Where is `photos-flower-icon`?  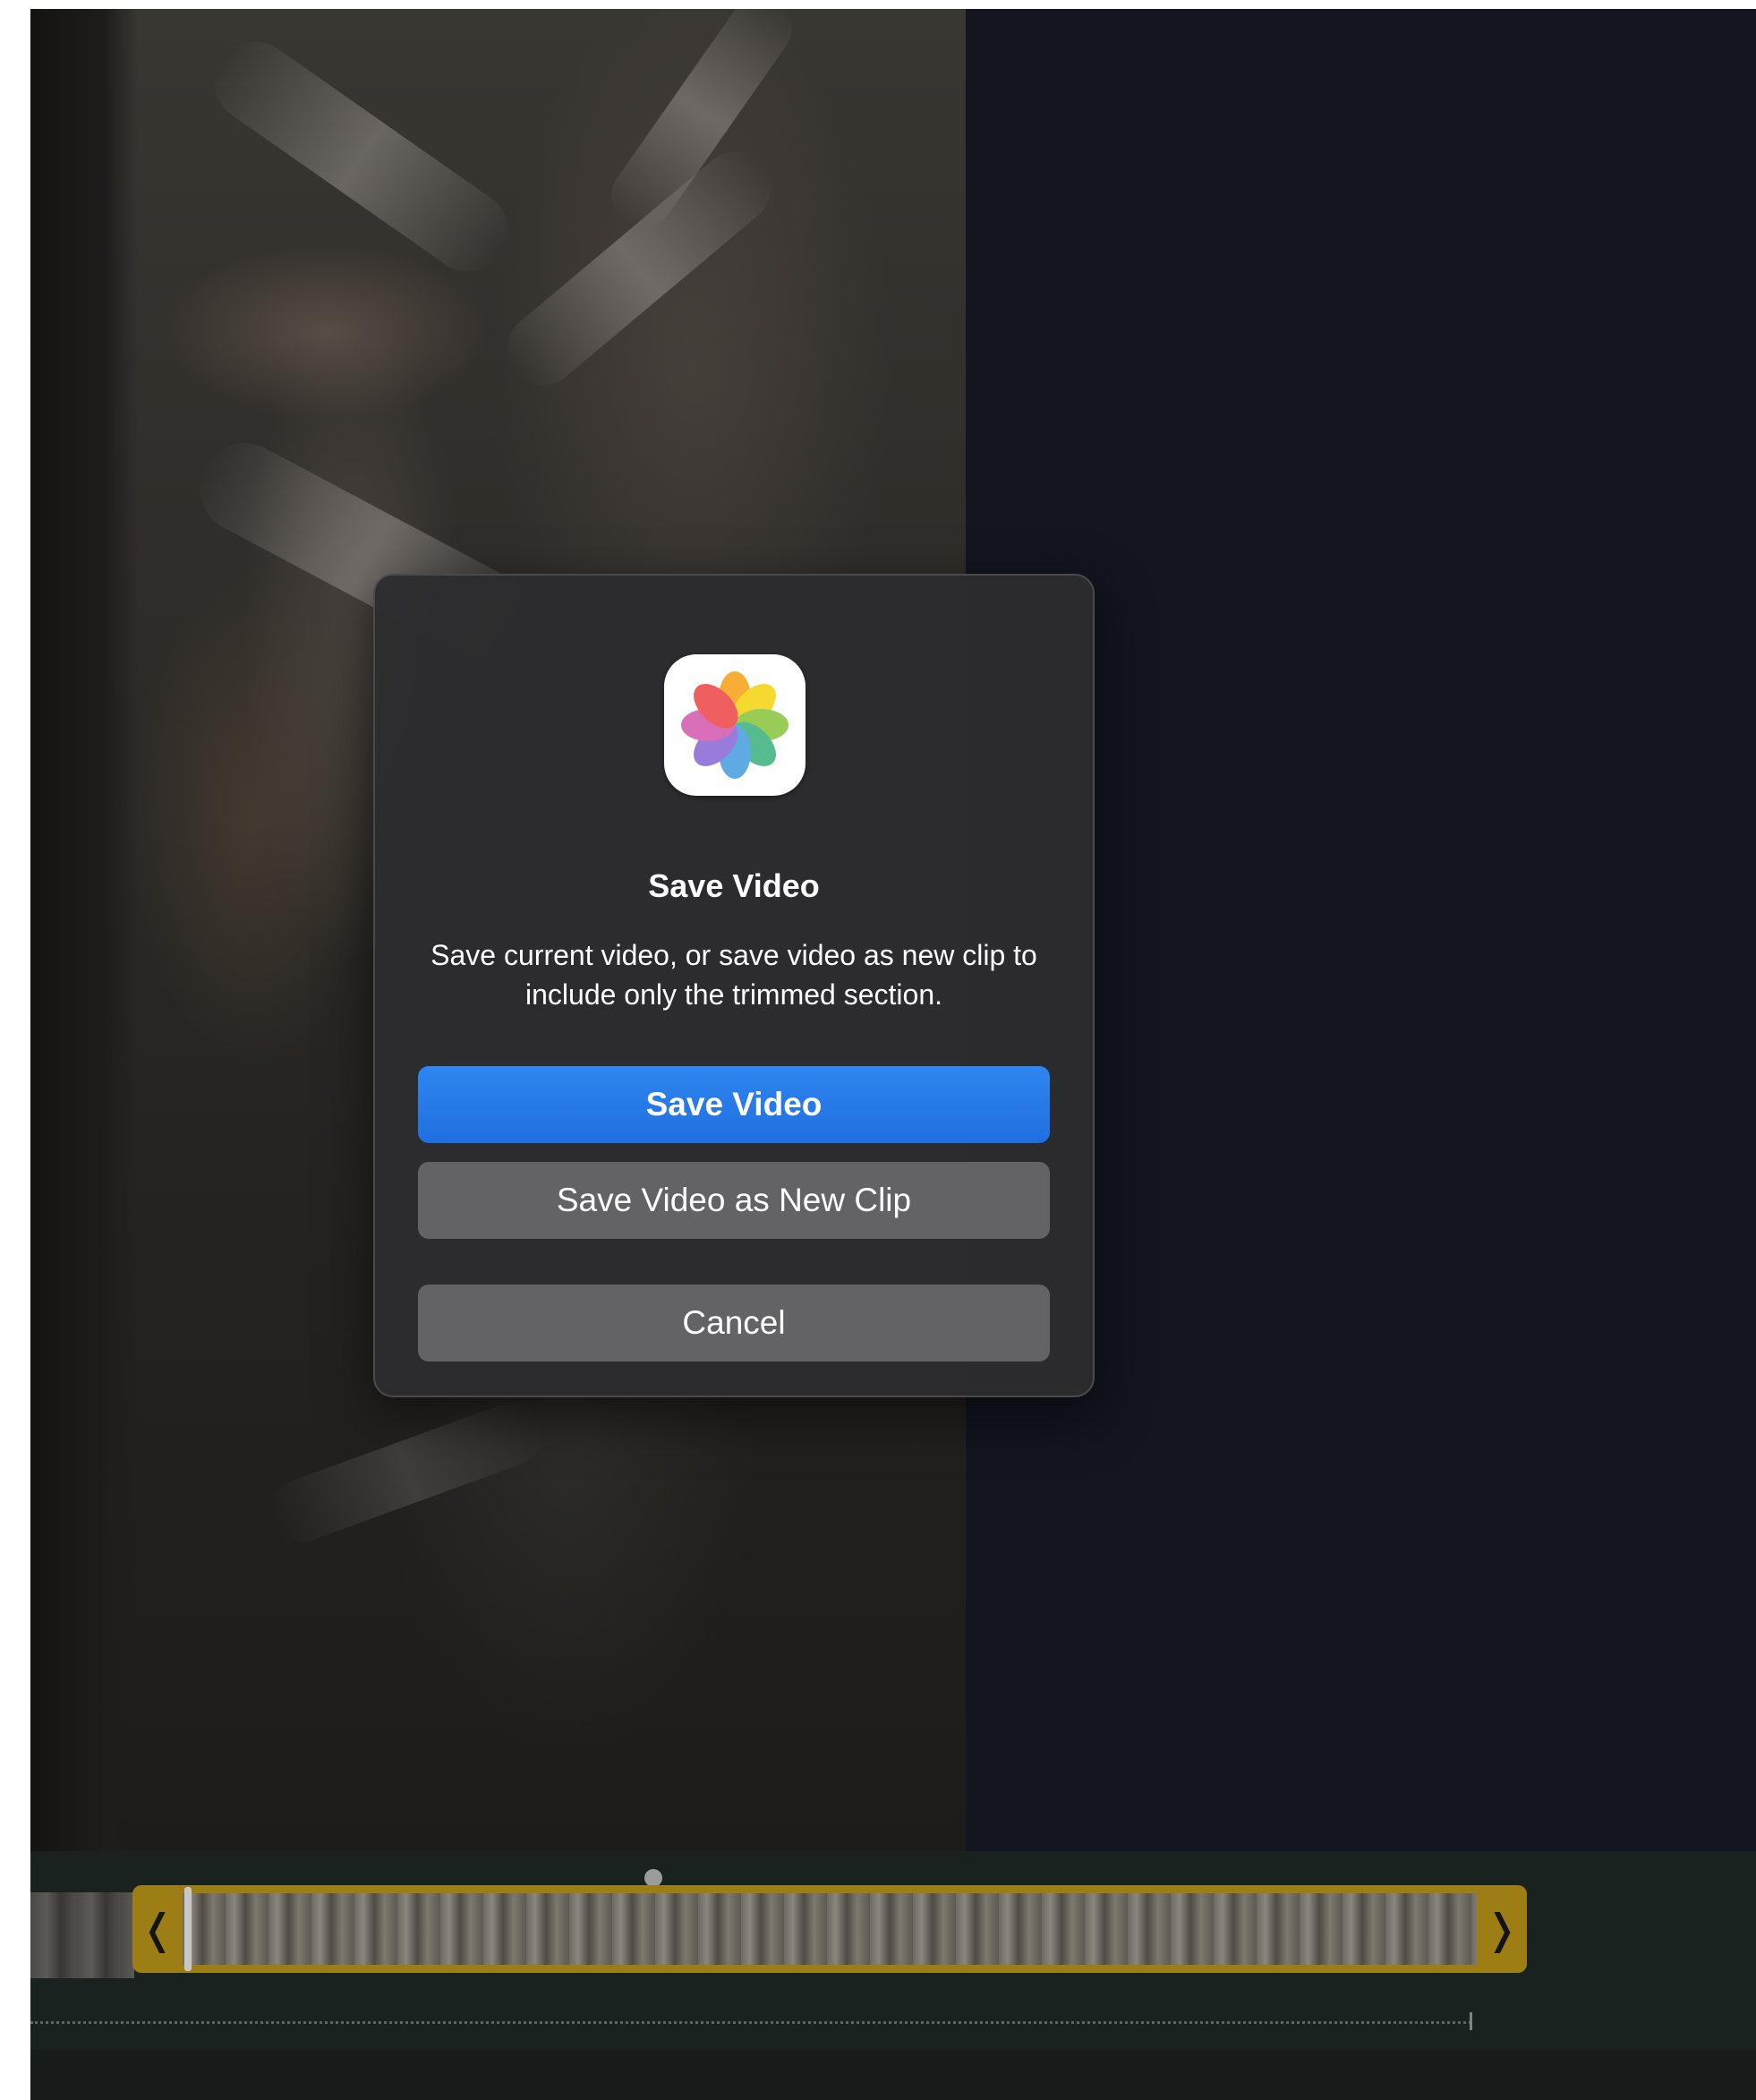 photos-flower-icon is located at coordinates (734, 725).